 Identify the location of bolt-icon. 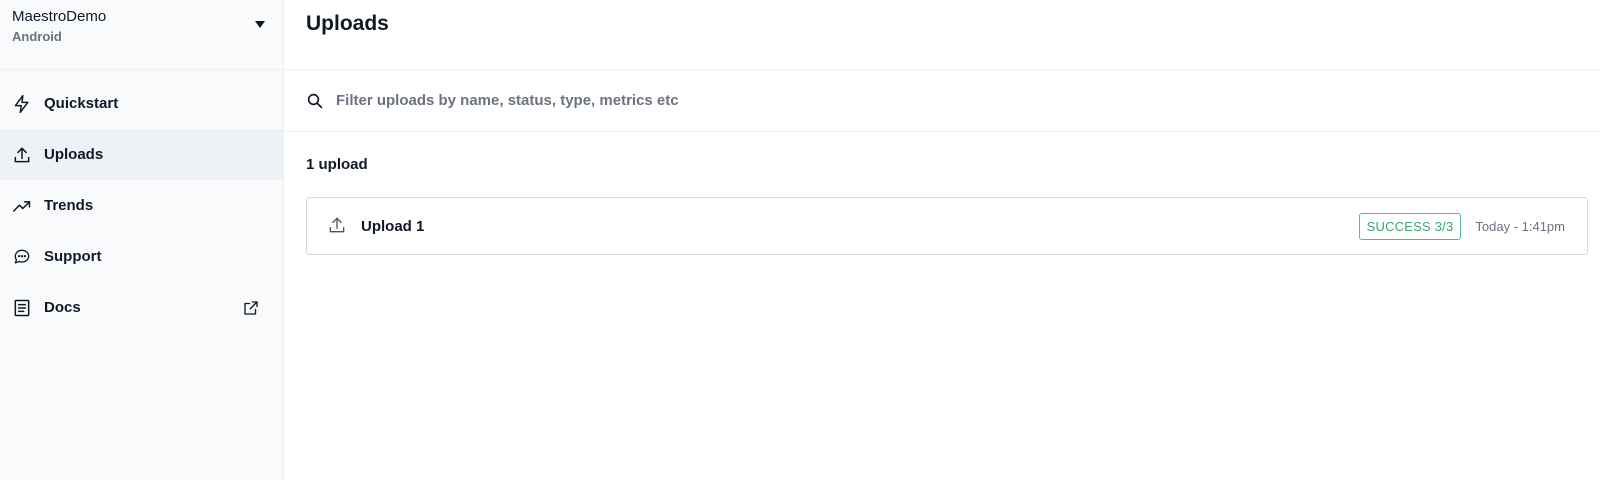
(22, 104).